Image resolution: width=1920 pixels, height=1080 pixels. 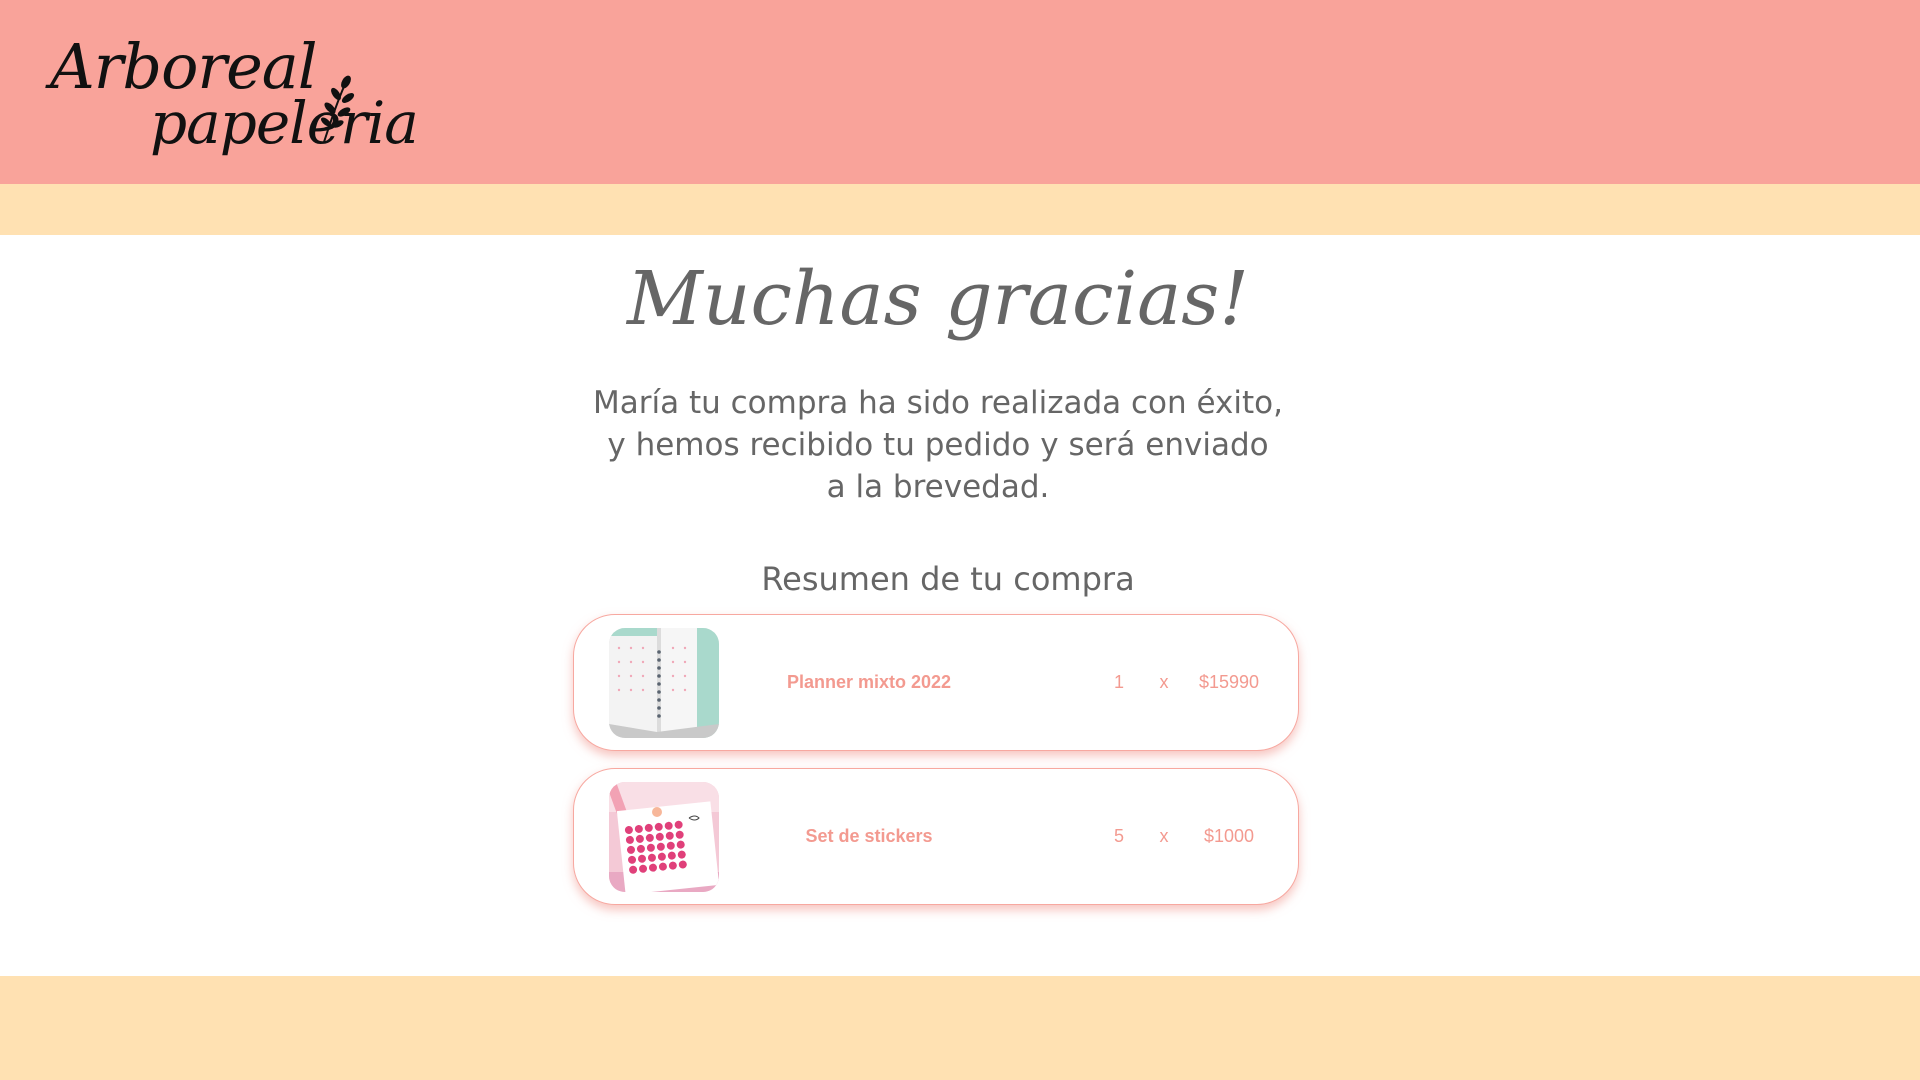 What do you see at coordinates (960, 1028) in the screenshot?
I see `bottom-stripe` at bounding box center [960, 1028].